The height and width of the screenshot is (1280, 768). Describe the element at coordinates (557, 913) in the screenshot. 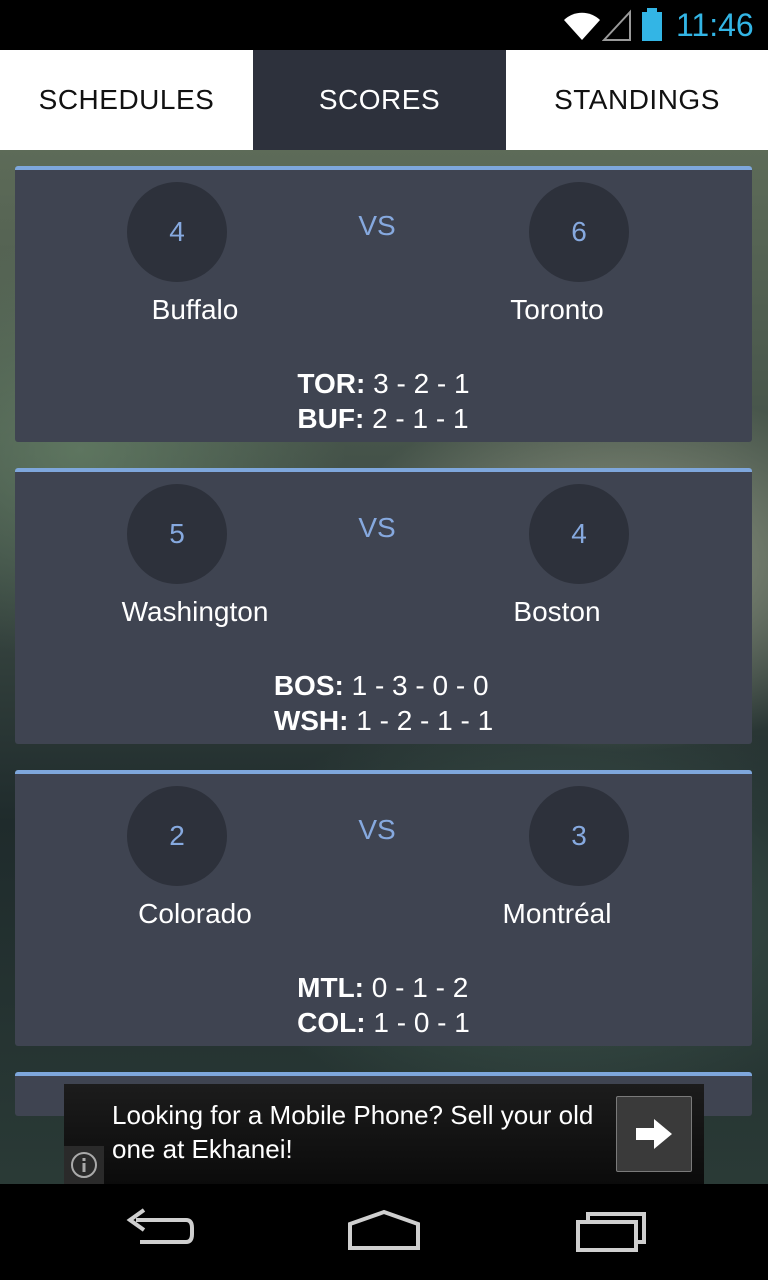

I see `away-team-name: Montréal` at that location.